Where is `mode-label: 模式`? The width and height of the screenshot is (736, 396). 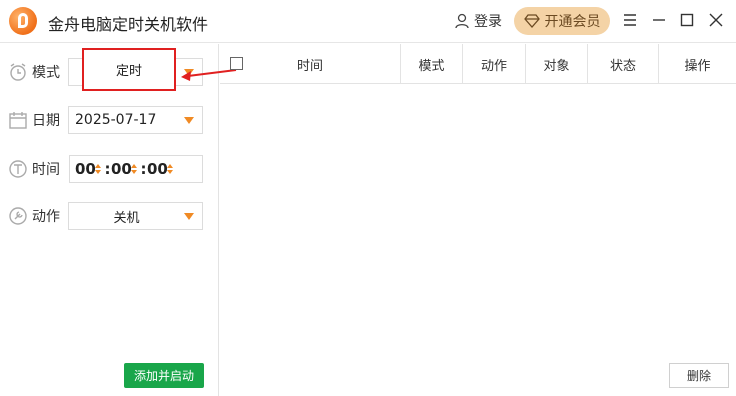
mode-label: 模式 is located at coordinates (46, 73).